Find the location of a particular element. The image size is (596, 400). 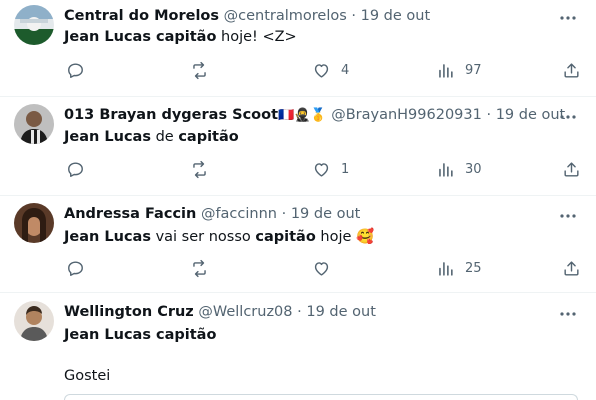

like-button: 1 is located at coordinates (330, 169).